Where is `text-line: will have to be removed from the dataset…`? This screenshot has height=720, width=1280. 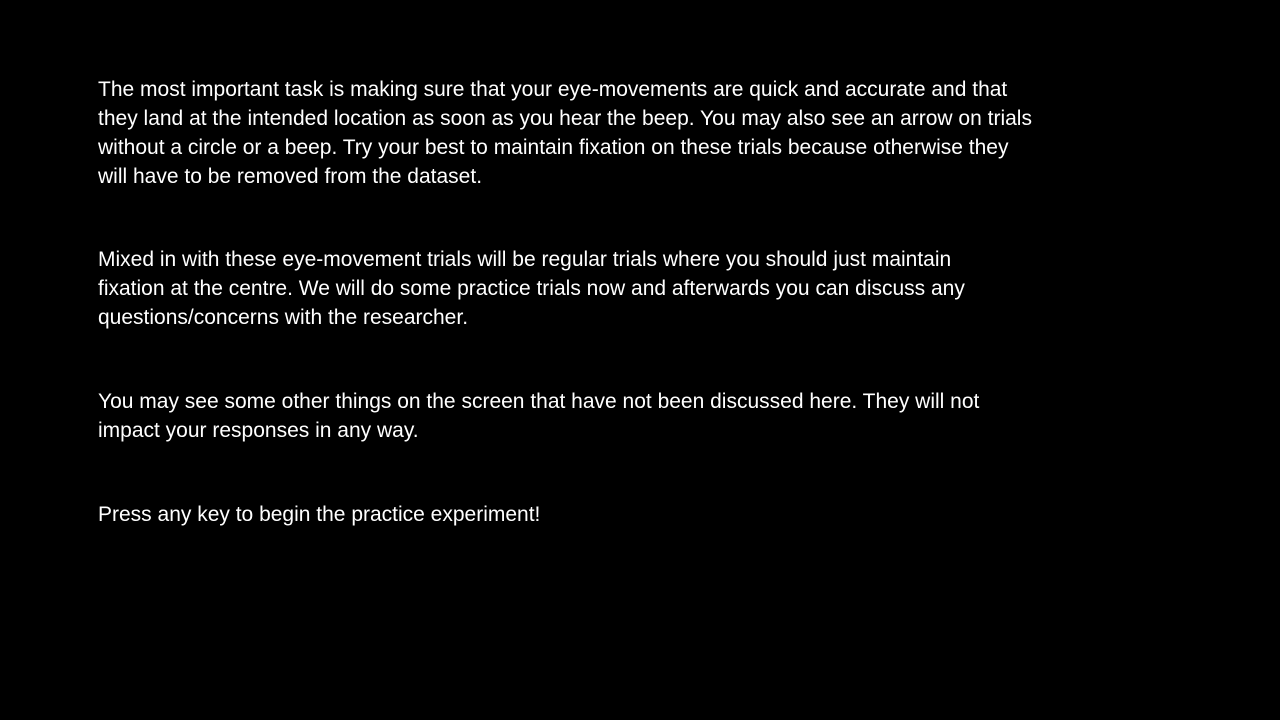
text-line: will have to be removed from the dataset… is located at coordinates (290, 176).